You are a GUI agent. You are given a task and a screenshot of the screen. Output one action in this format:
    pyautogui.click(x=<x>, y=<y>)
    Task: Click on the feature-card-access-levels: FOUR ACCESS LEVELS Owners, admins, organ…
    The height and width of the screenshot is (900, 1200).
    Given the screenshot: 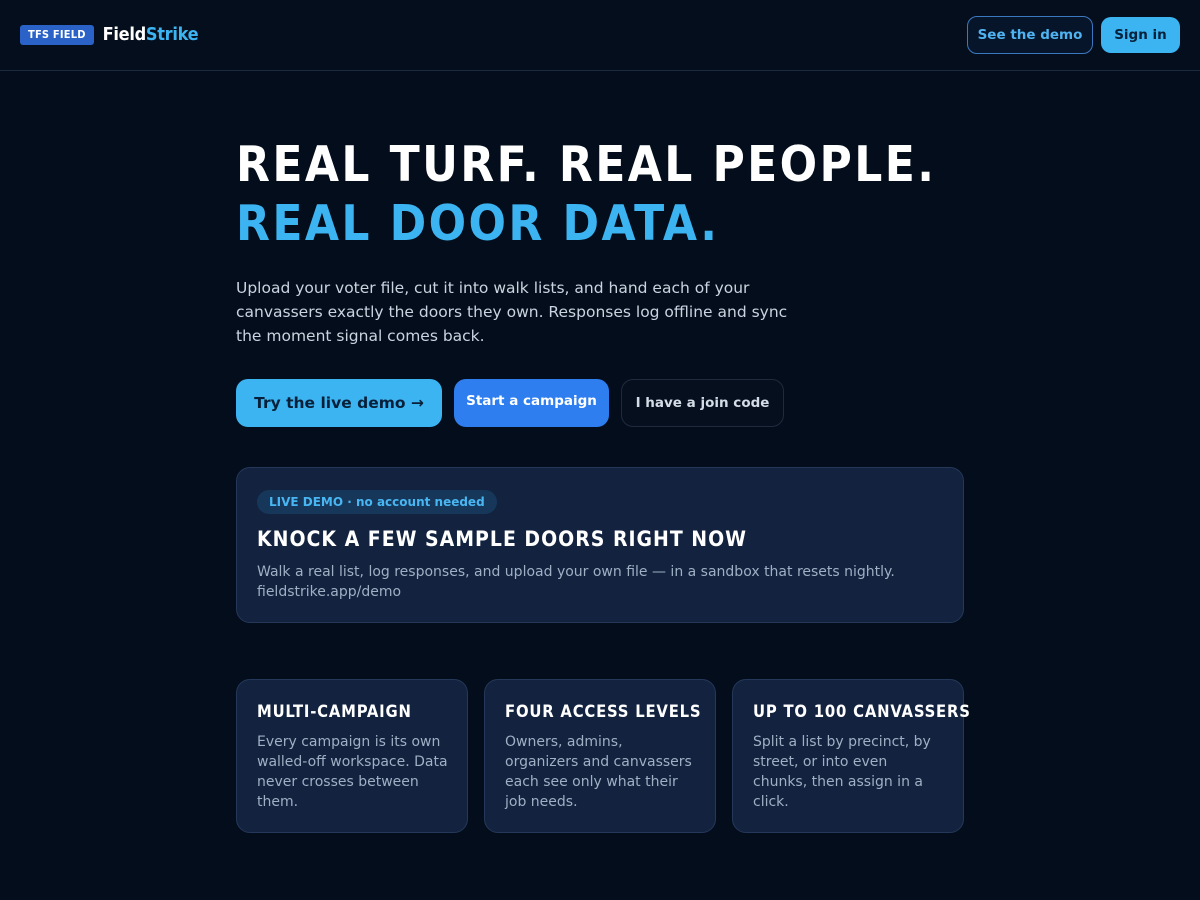 What is the action you would take?
    pyautogui.click(x=600, y=756)
    